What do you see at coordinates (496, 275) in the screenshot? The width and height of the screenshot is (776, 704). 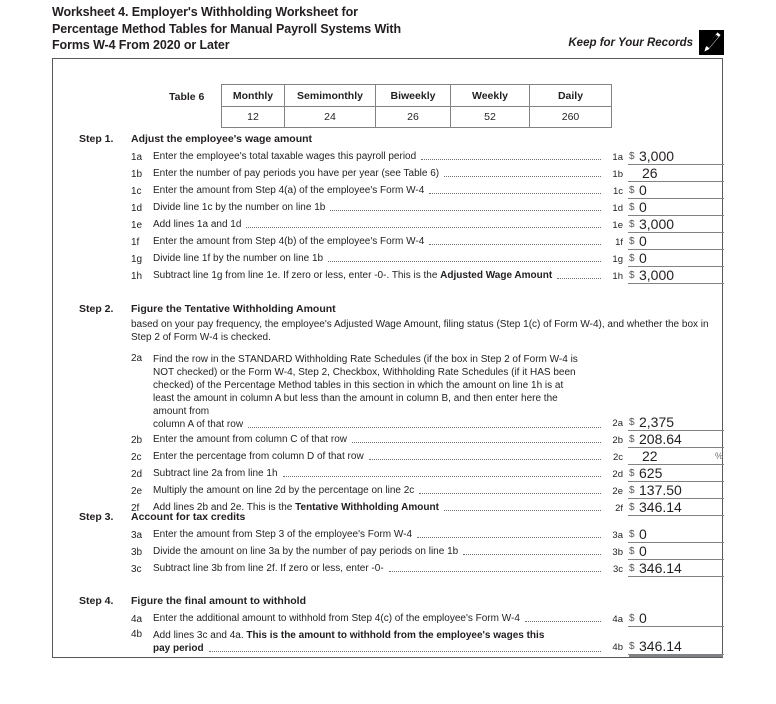 I see `line-1h-text-bold: Adjusted Wage Amount` at bounding box center [496, 275].